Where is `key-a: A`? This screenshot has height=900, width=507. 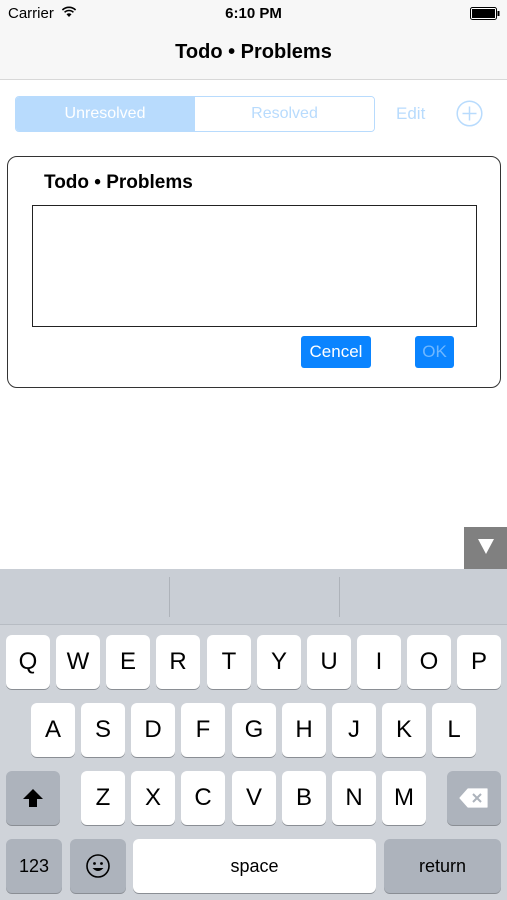 key-a: A is located at coordinates (53, 730).